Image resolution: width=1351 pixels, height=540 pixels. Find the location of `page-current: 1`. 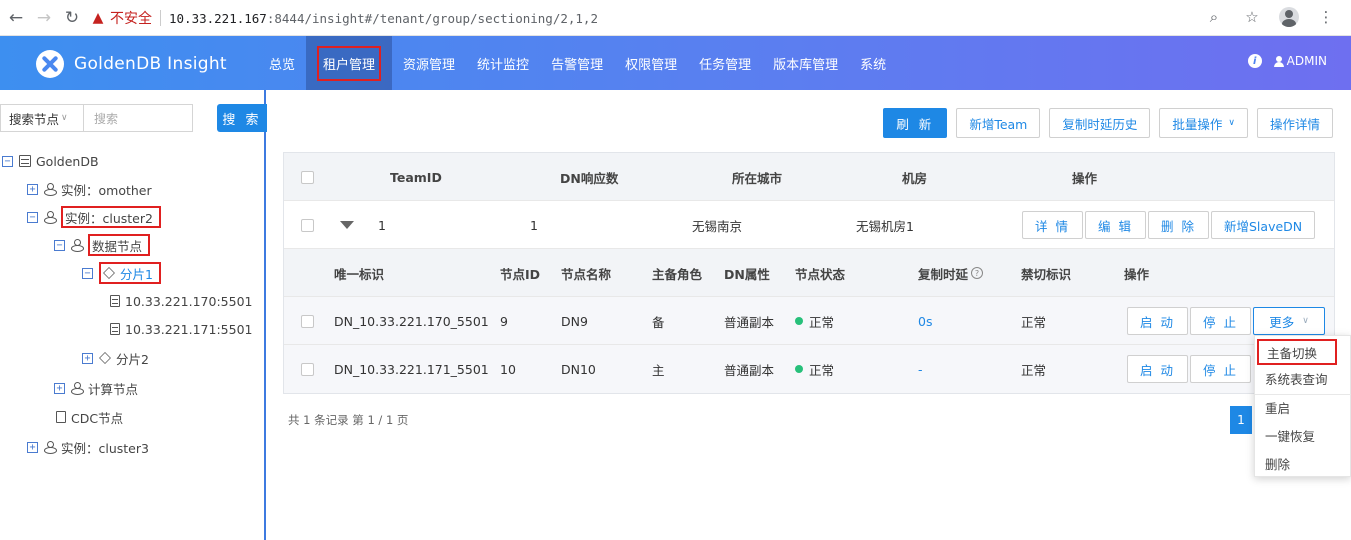

page-current: 1 is located at coordinates (1241, 420).